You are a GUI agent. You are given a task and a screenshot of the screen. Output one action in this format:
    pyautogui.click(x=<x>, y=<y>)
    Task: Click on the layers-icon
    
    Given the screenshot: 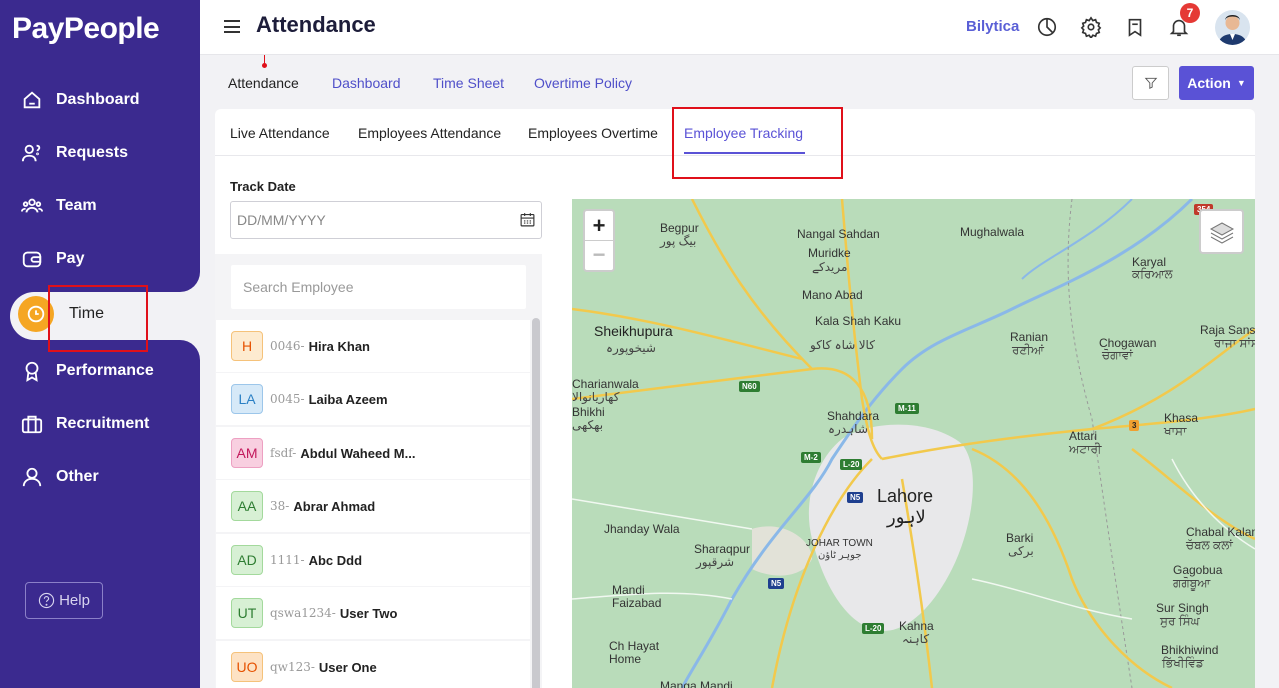 What is the action you would take?
    pyautogui.click(x=1221, y=232)
    